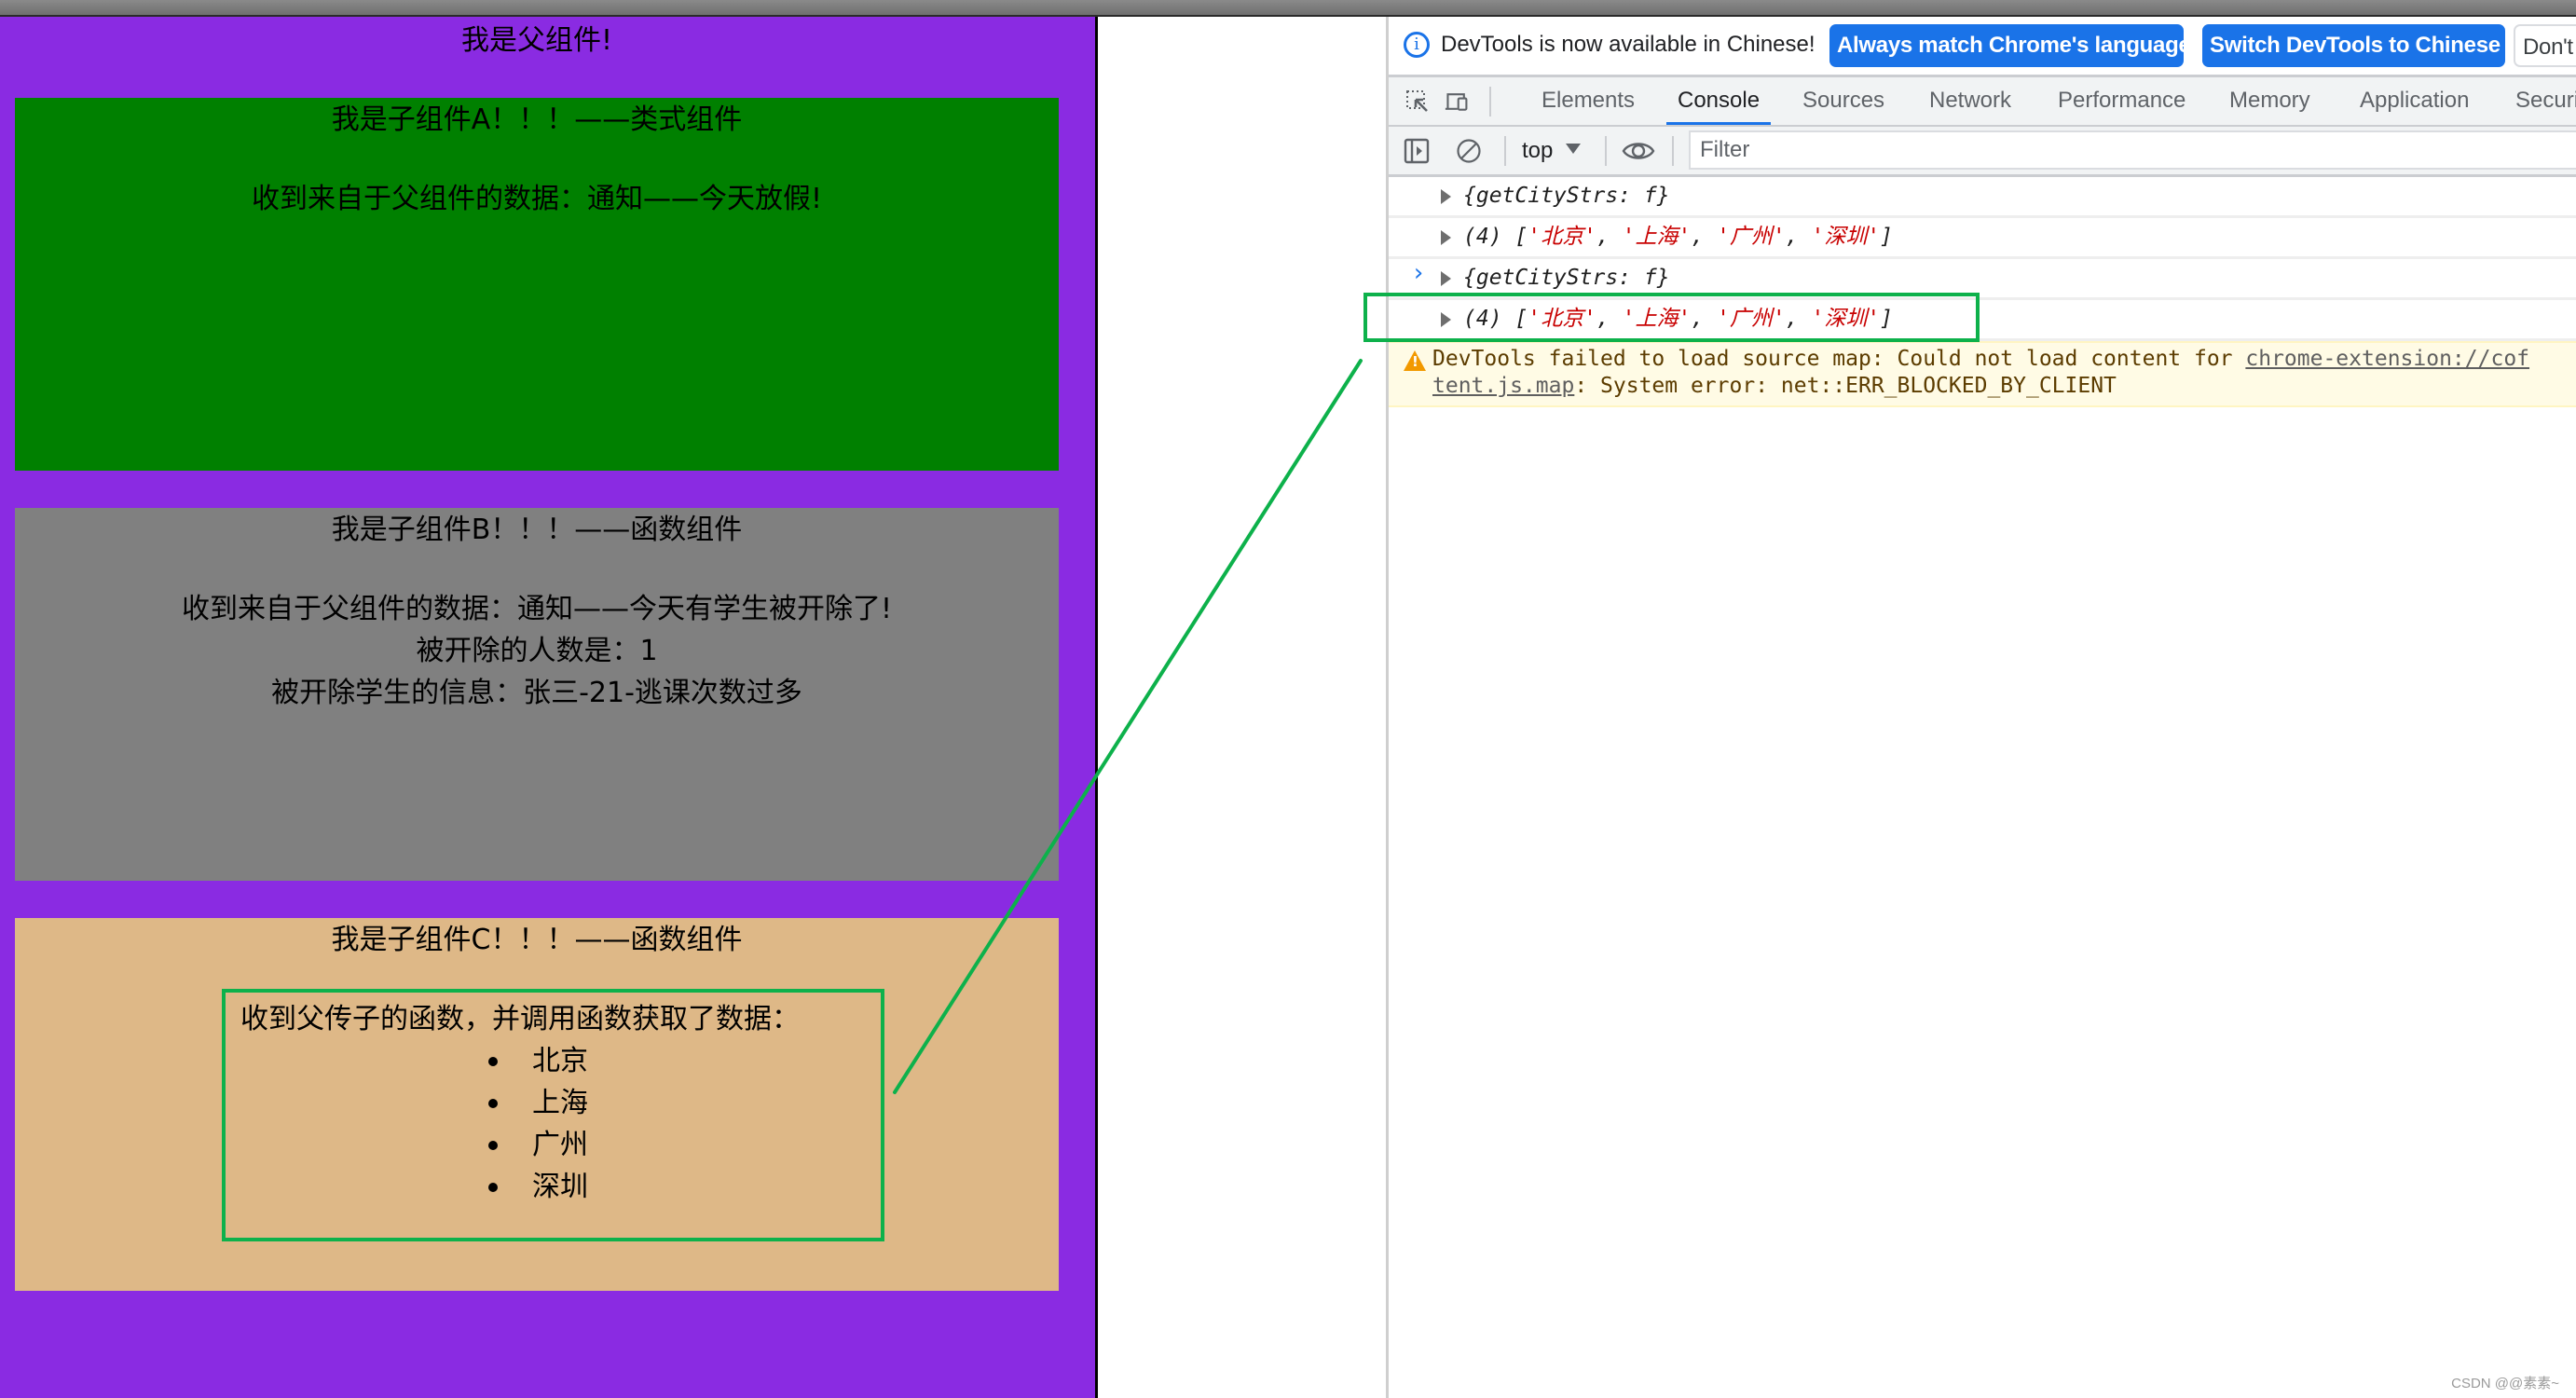 The height and width of the screenshot is (1398, 2576). Describe the element at coordinates (1418, 273) in the screenshot. I see `console-prompt-icon: ›` at that location.